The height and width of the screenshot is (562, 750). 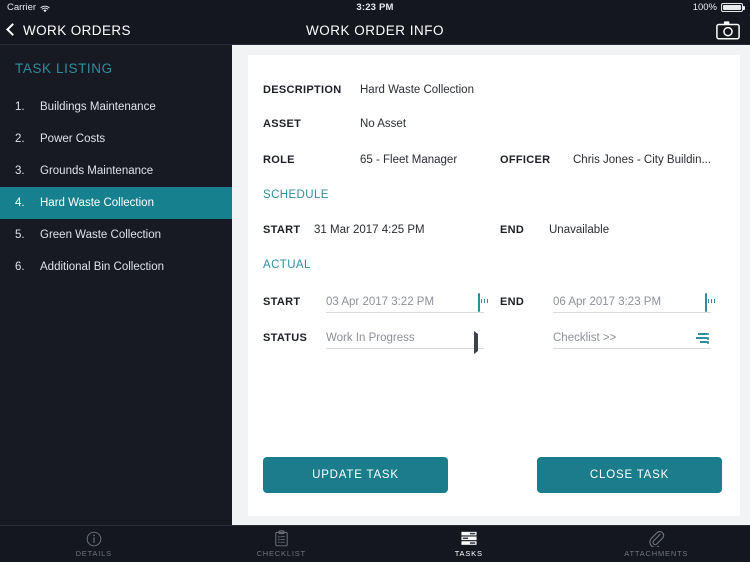 I want to click on task-number: 6., so click(x=20, y=267).